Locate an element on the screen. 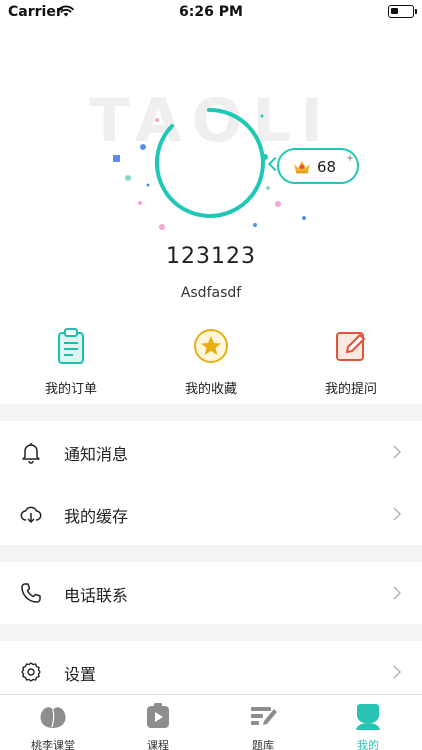 The height and width of the screenshot is (750, 422). status-bar: Carrier 6:26 PM is located at coordinates (211, 12).